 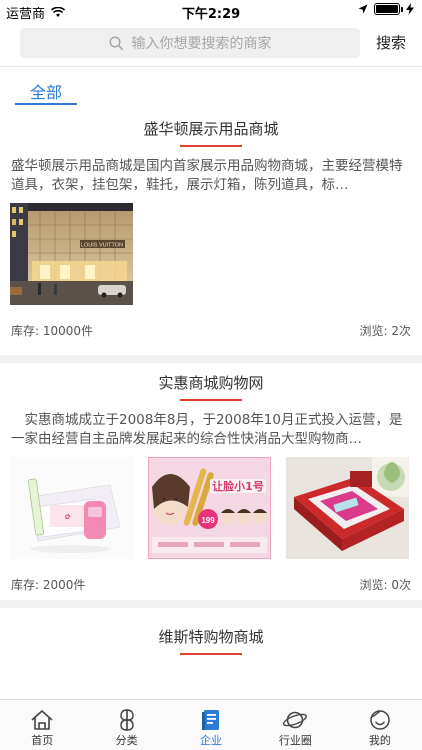 I want to click on enterprise-icon, so click(x=211, y=720).